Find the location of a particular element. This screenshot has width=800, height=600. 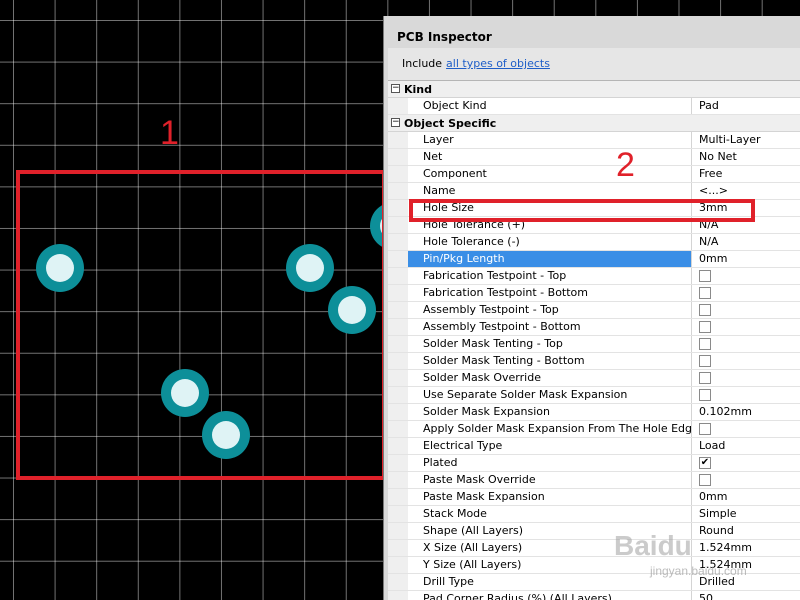

property-row: Solder Mask Tenting - Top is located at coordinates (594, 344).